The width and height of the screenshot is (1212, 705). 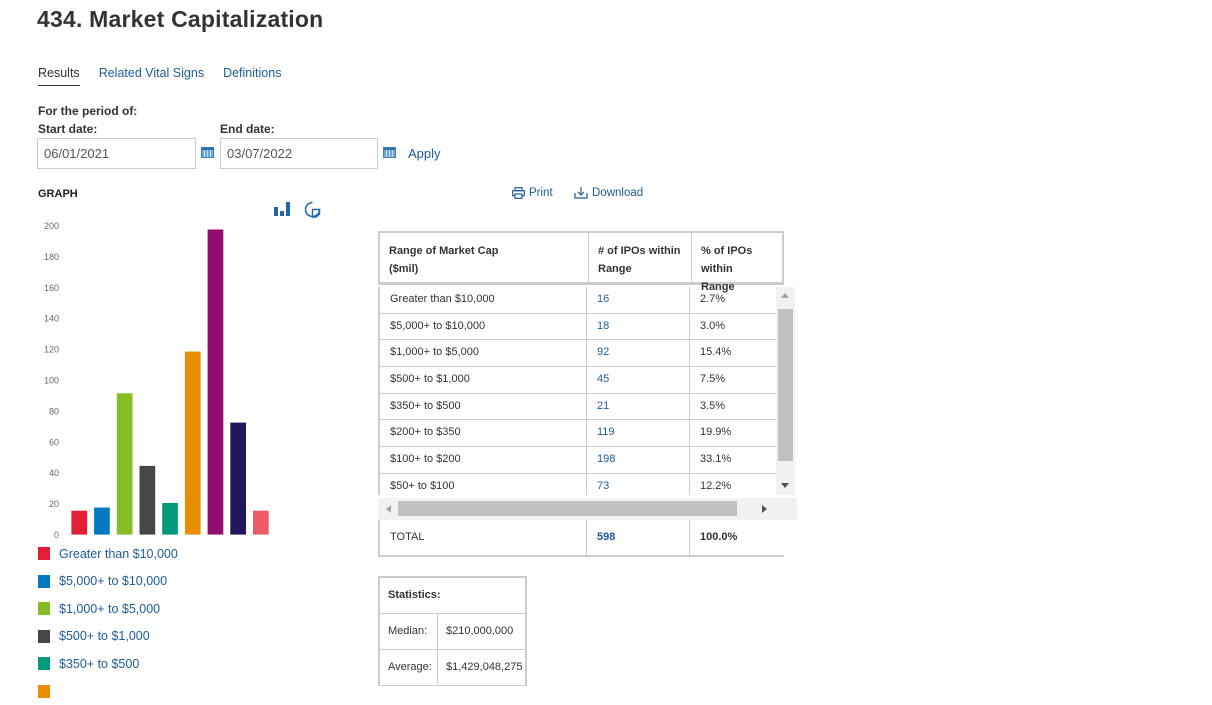 What do you see at coordinates (638, 353) in the screenshot?
I see `count-cell: 92` at bounding box center [638, 353].